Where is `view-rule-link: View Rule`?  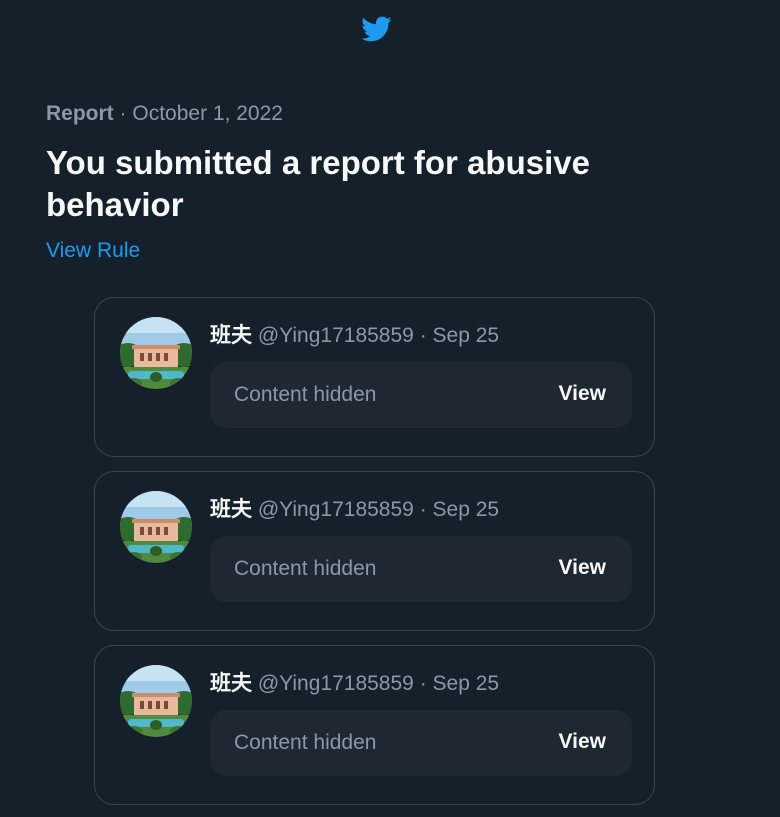 view-rule-link: View Rule is located at coordinates (93, 251).